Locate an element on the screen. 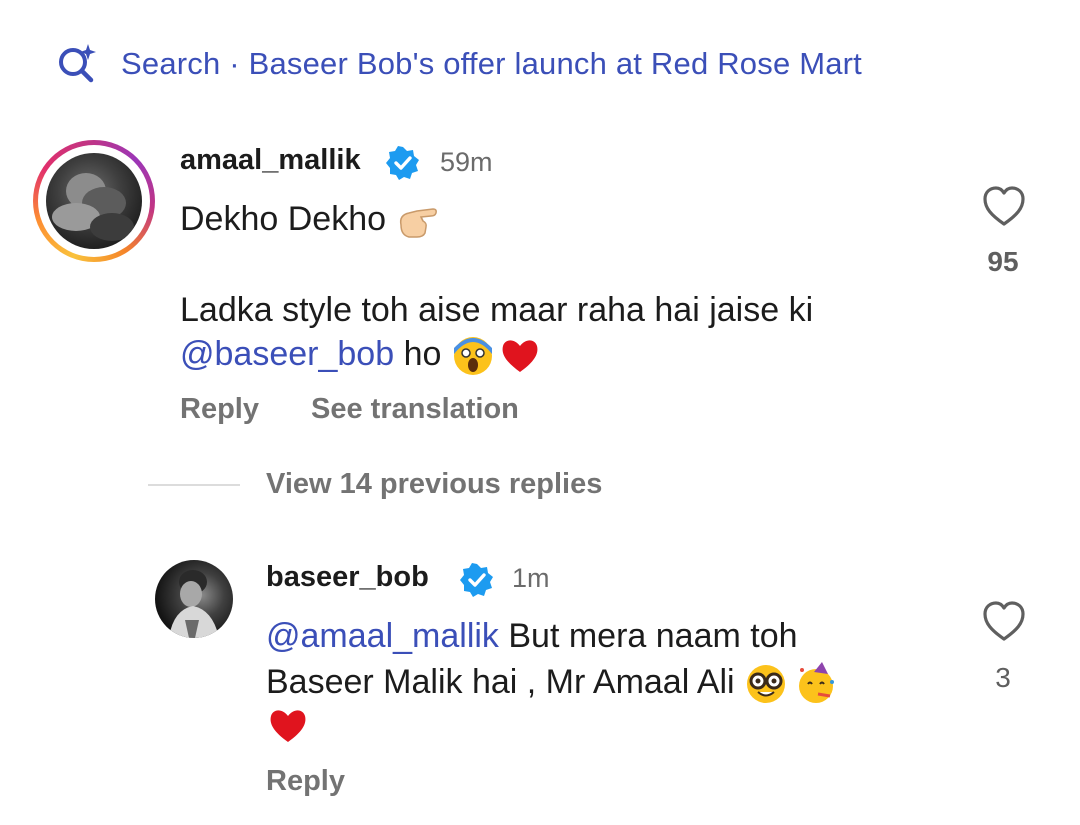 This screenshot has height=825, width=1080. reply-line-1: @amaal_mallik But mera naam toh is located at coordinates (532, 636).